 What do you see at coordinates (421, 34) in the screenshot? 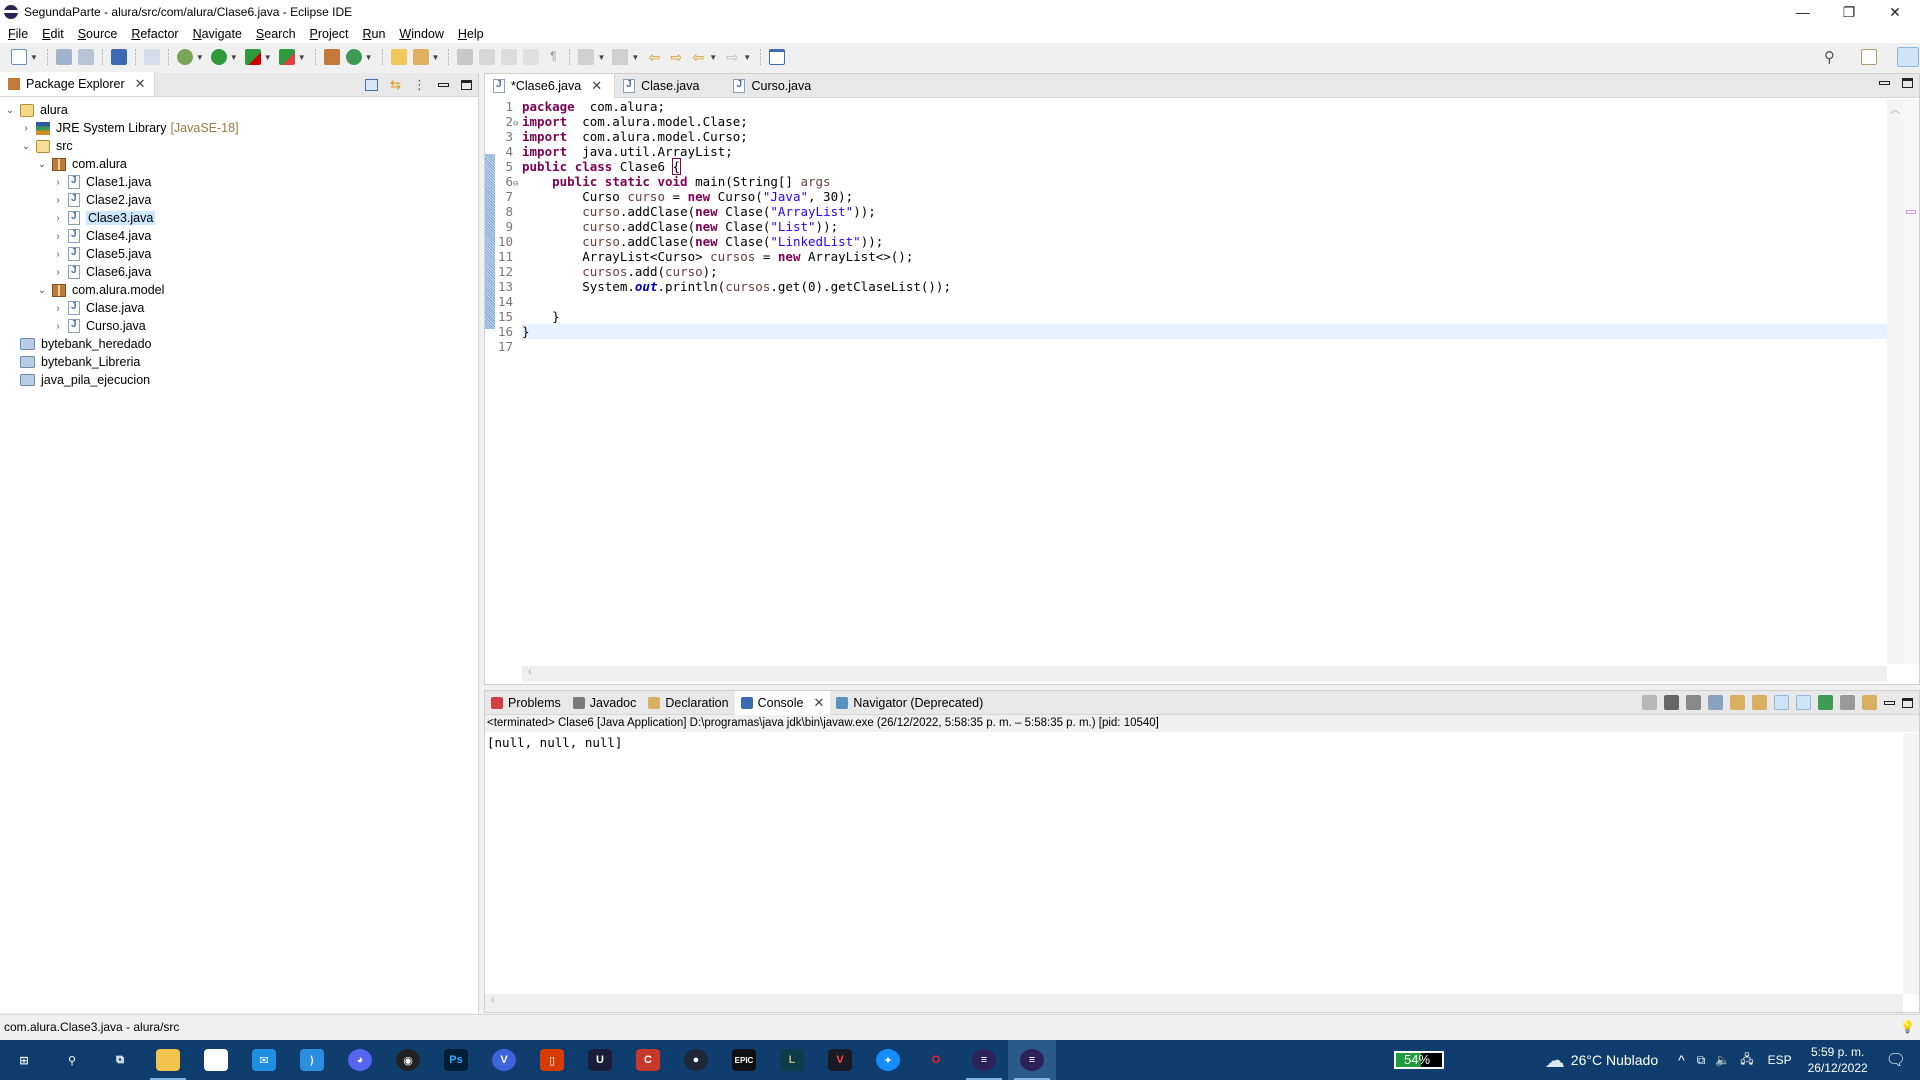
I see `menu-window: Window` at bounding box center [421, 34].